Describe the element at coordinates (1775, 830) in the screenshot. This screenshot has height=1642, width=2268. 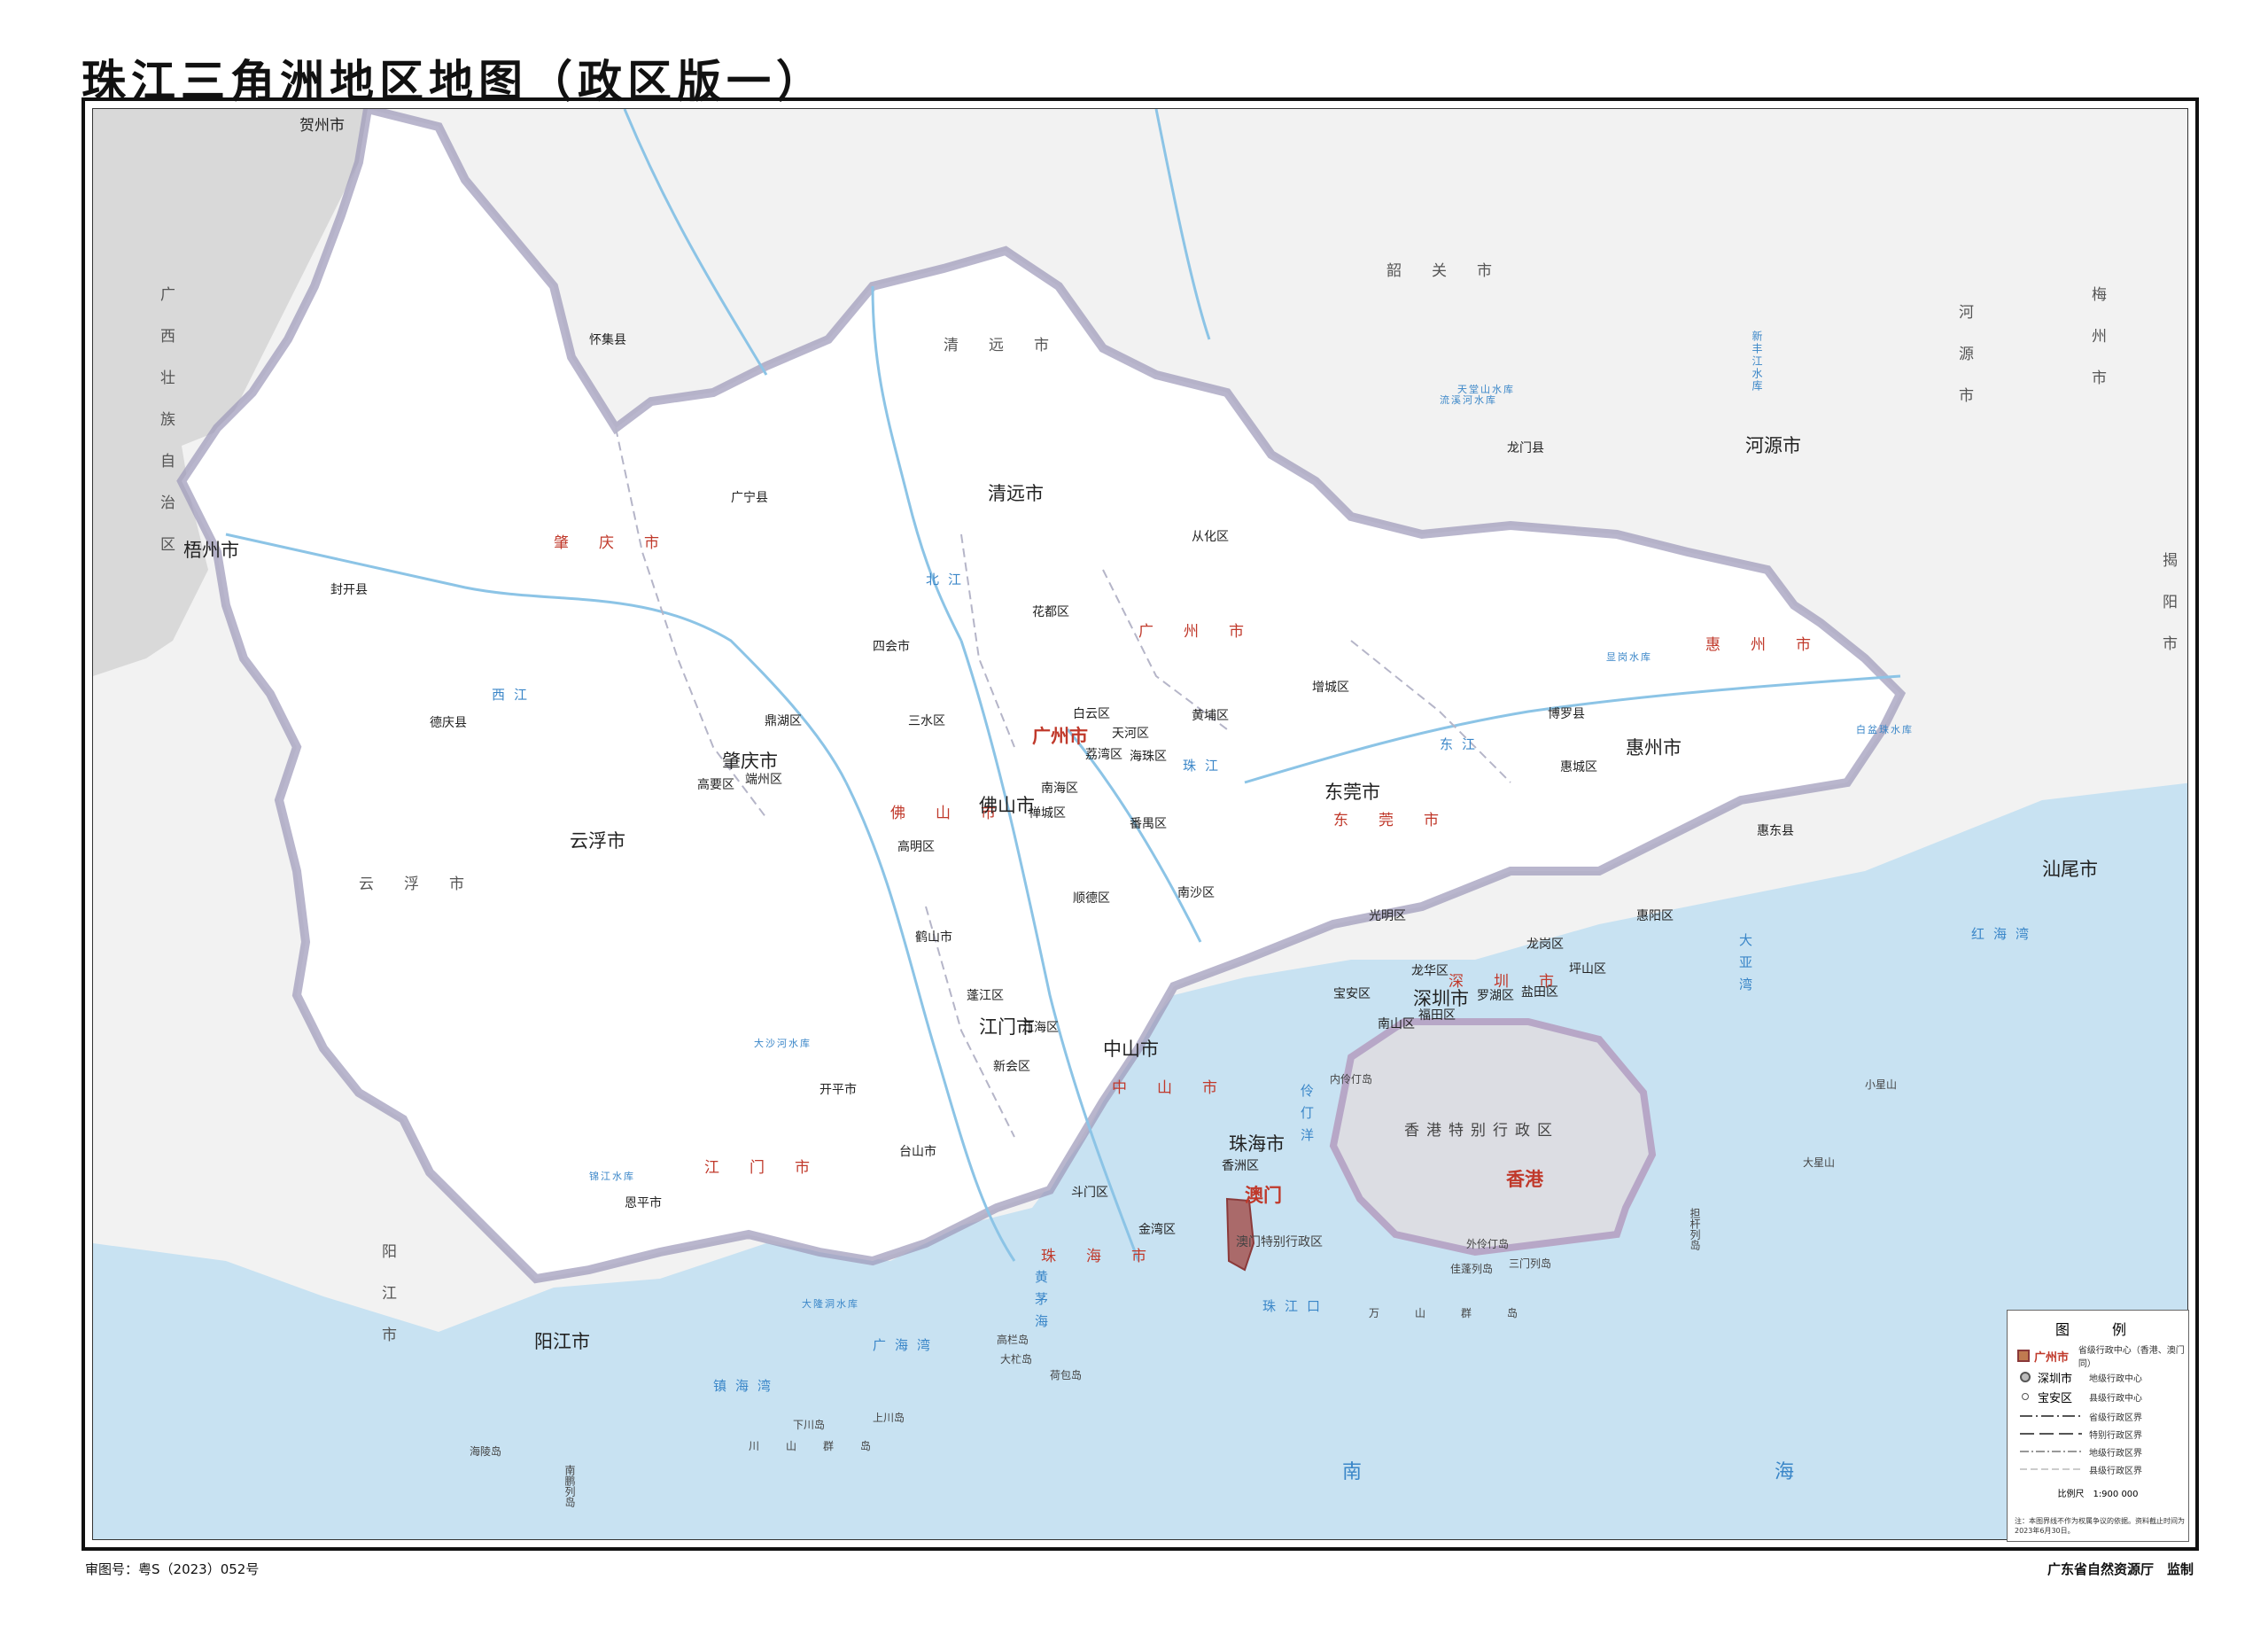
I see `dist-28: 惠东县` at that location.